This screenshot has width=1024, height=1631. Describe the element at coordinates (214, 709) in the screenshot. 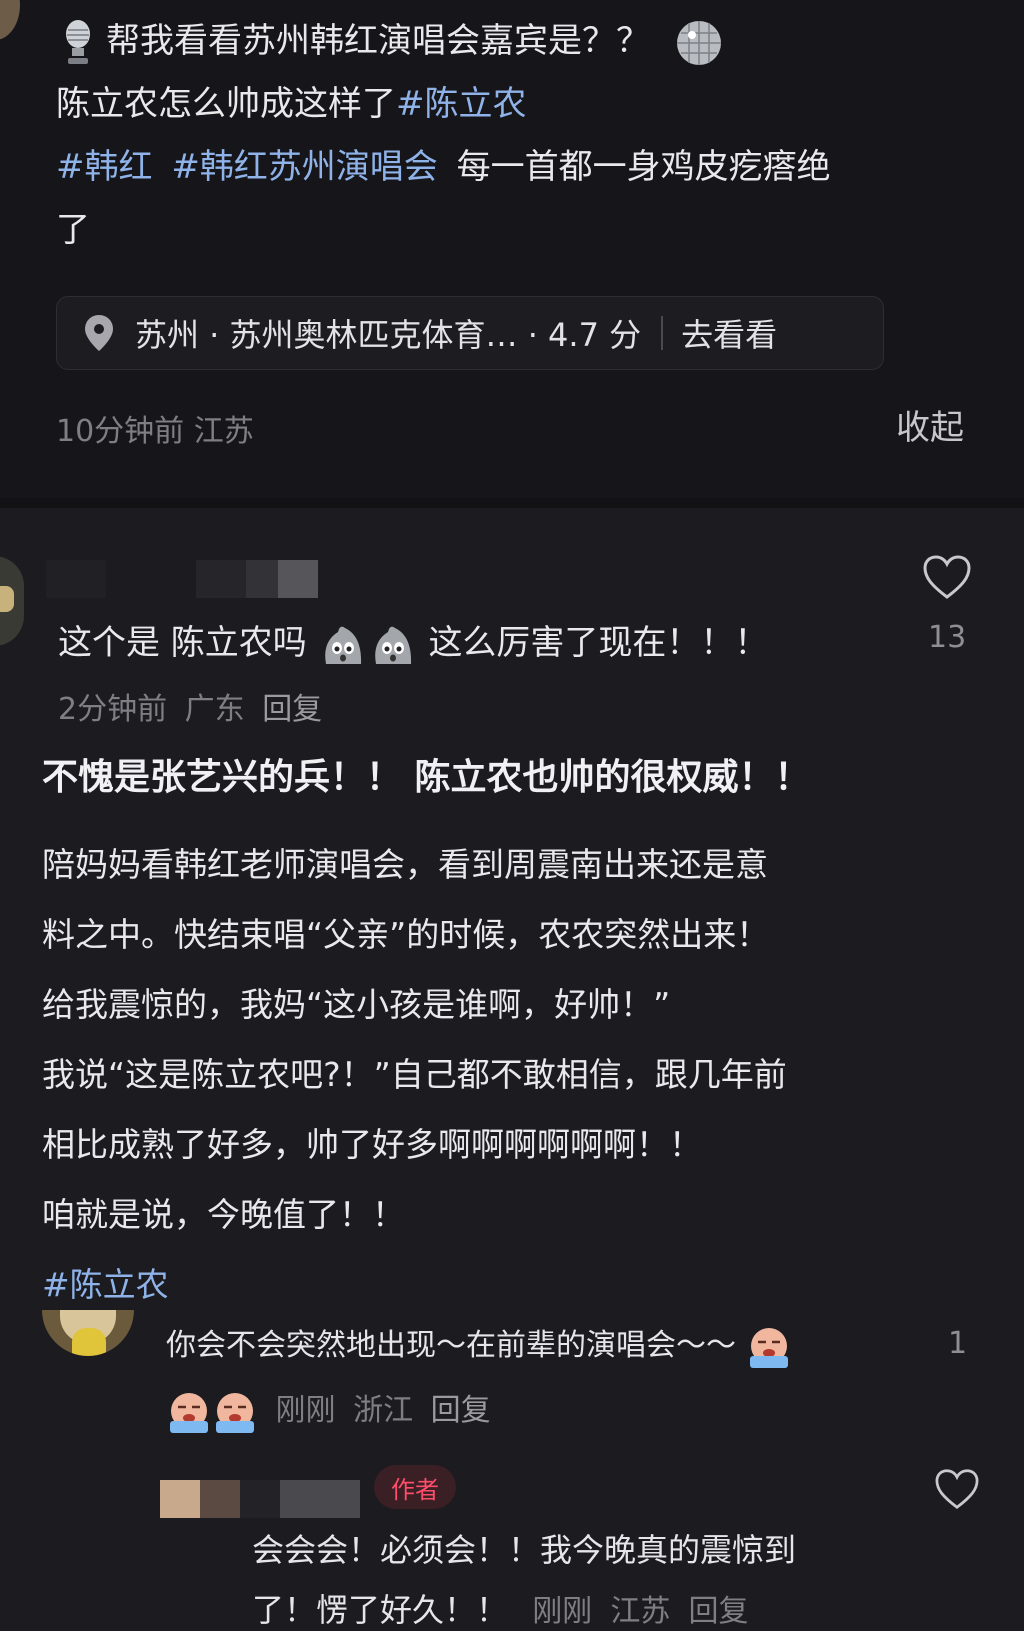

I see `comment-region: 广东` at that location.